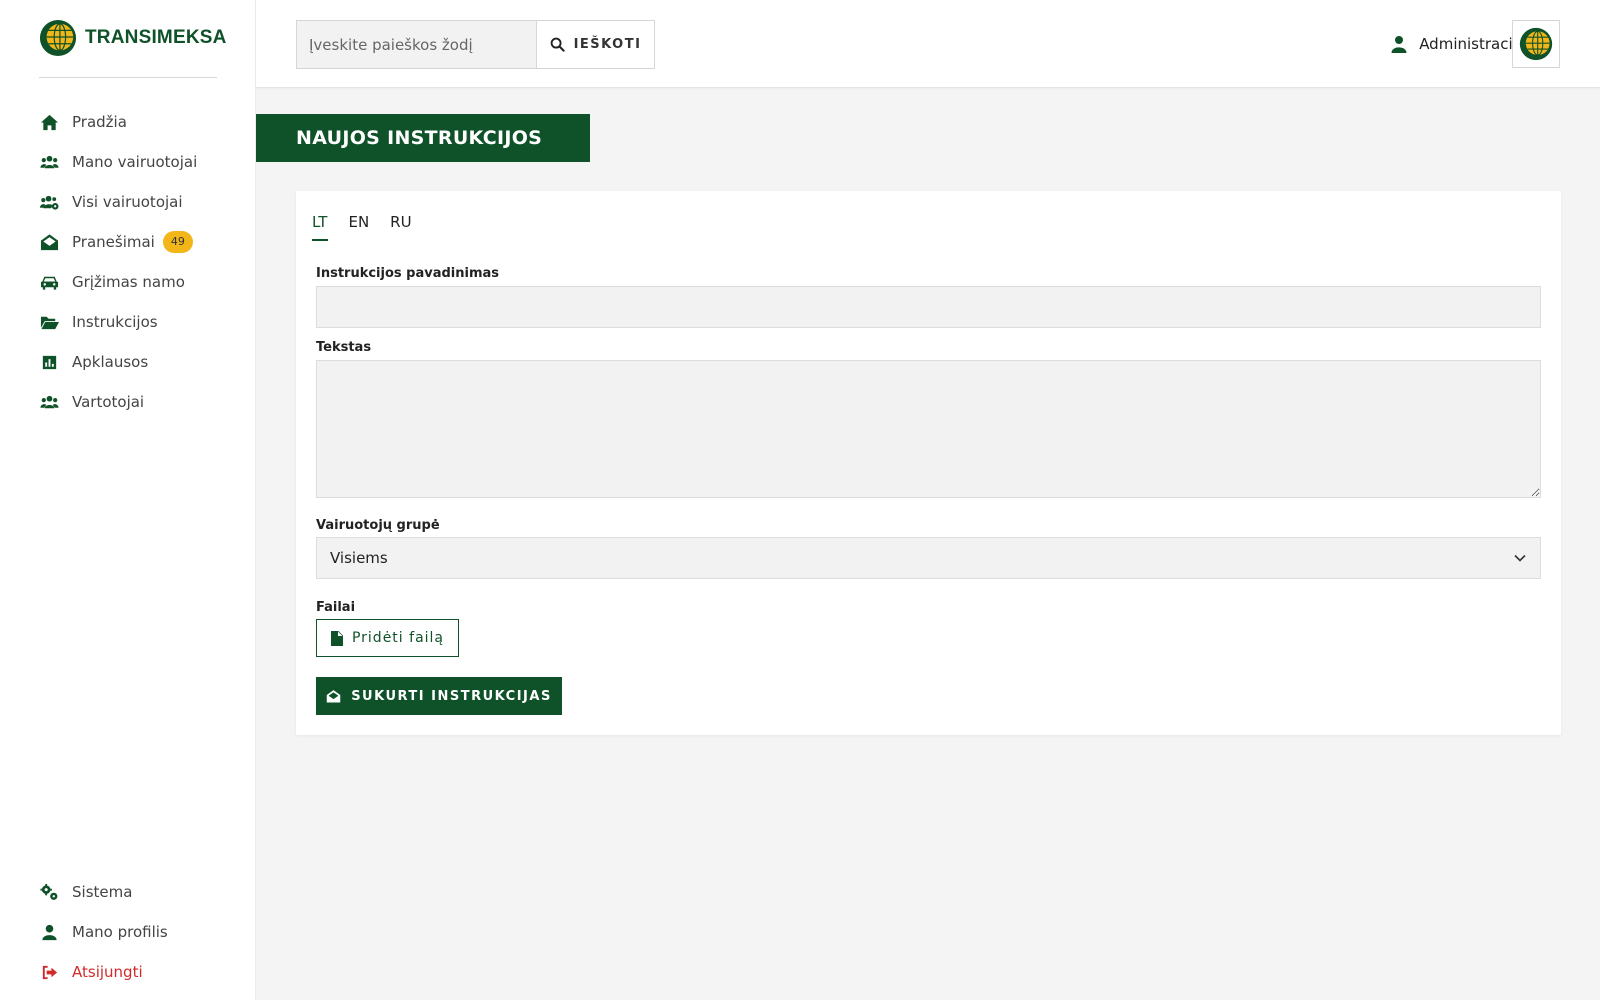  Describe the element at coordinates (378, 525) in the screenshot. I see `driver-group-label: Vairuotojų grupė` at that location.